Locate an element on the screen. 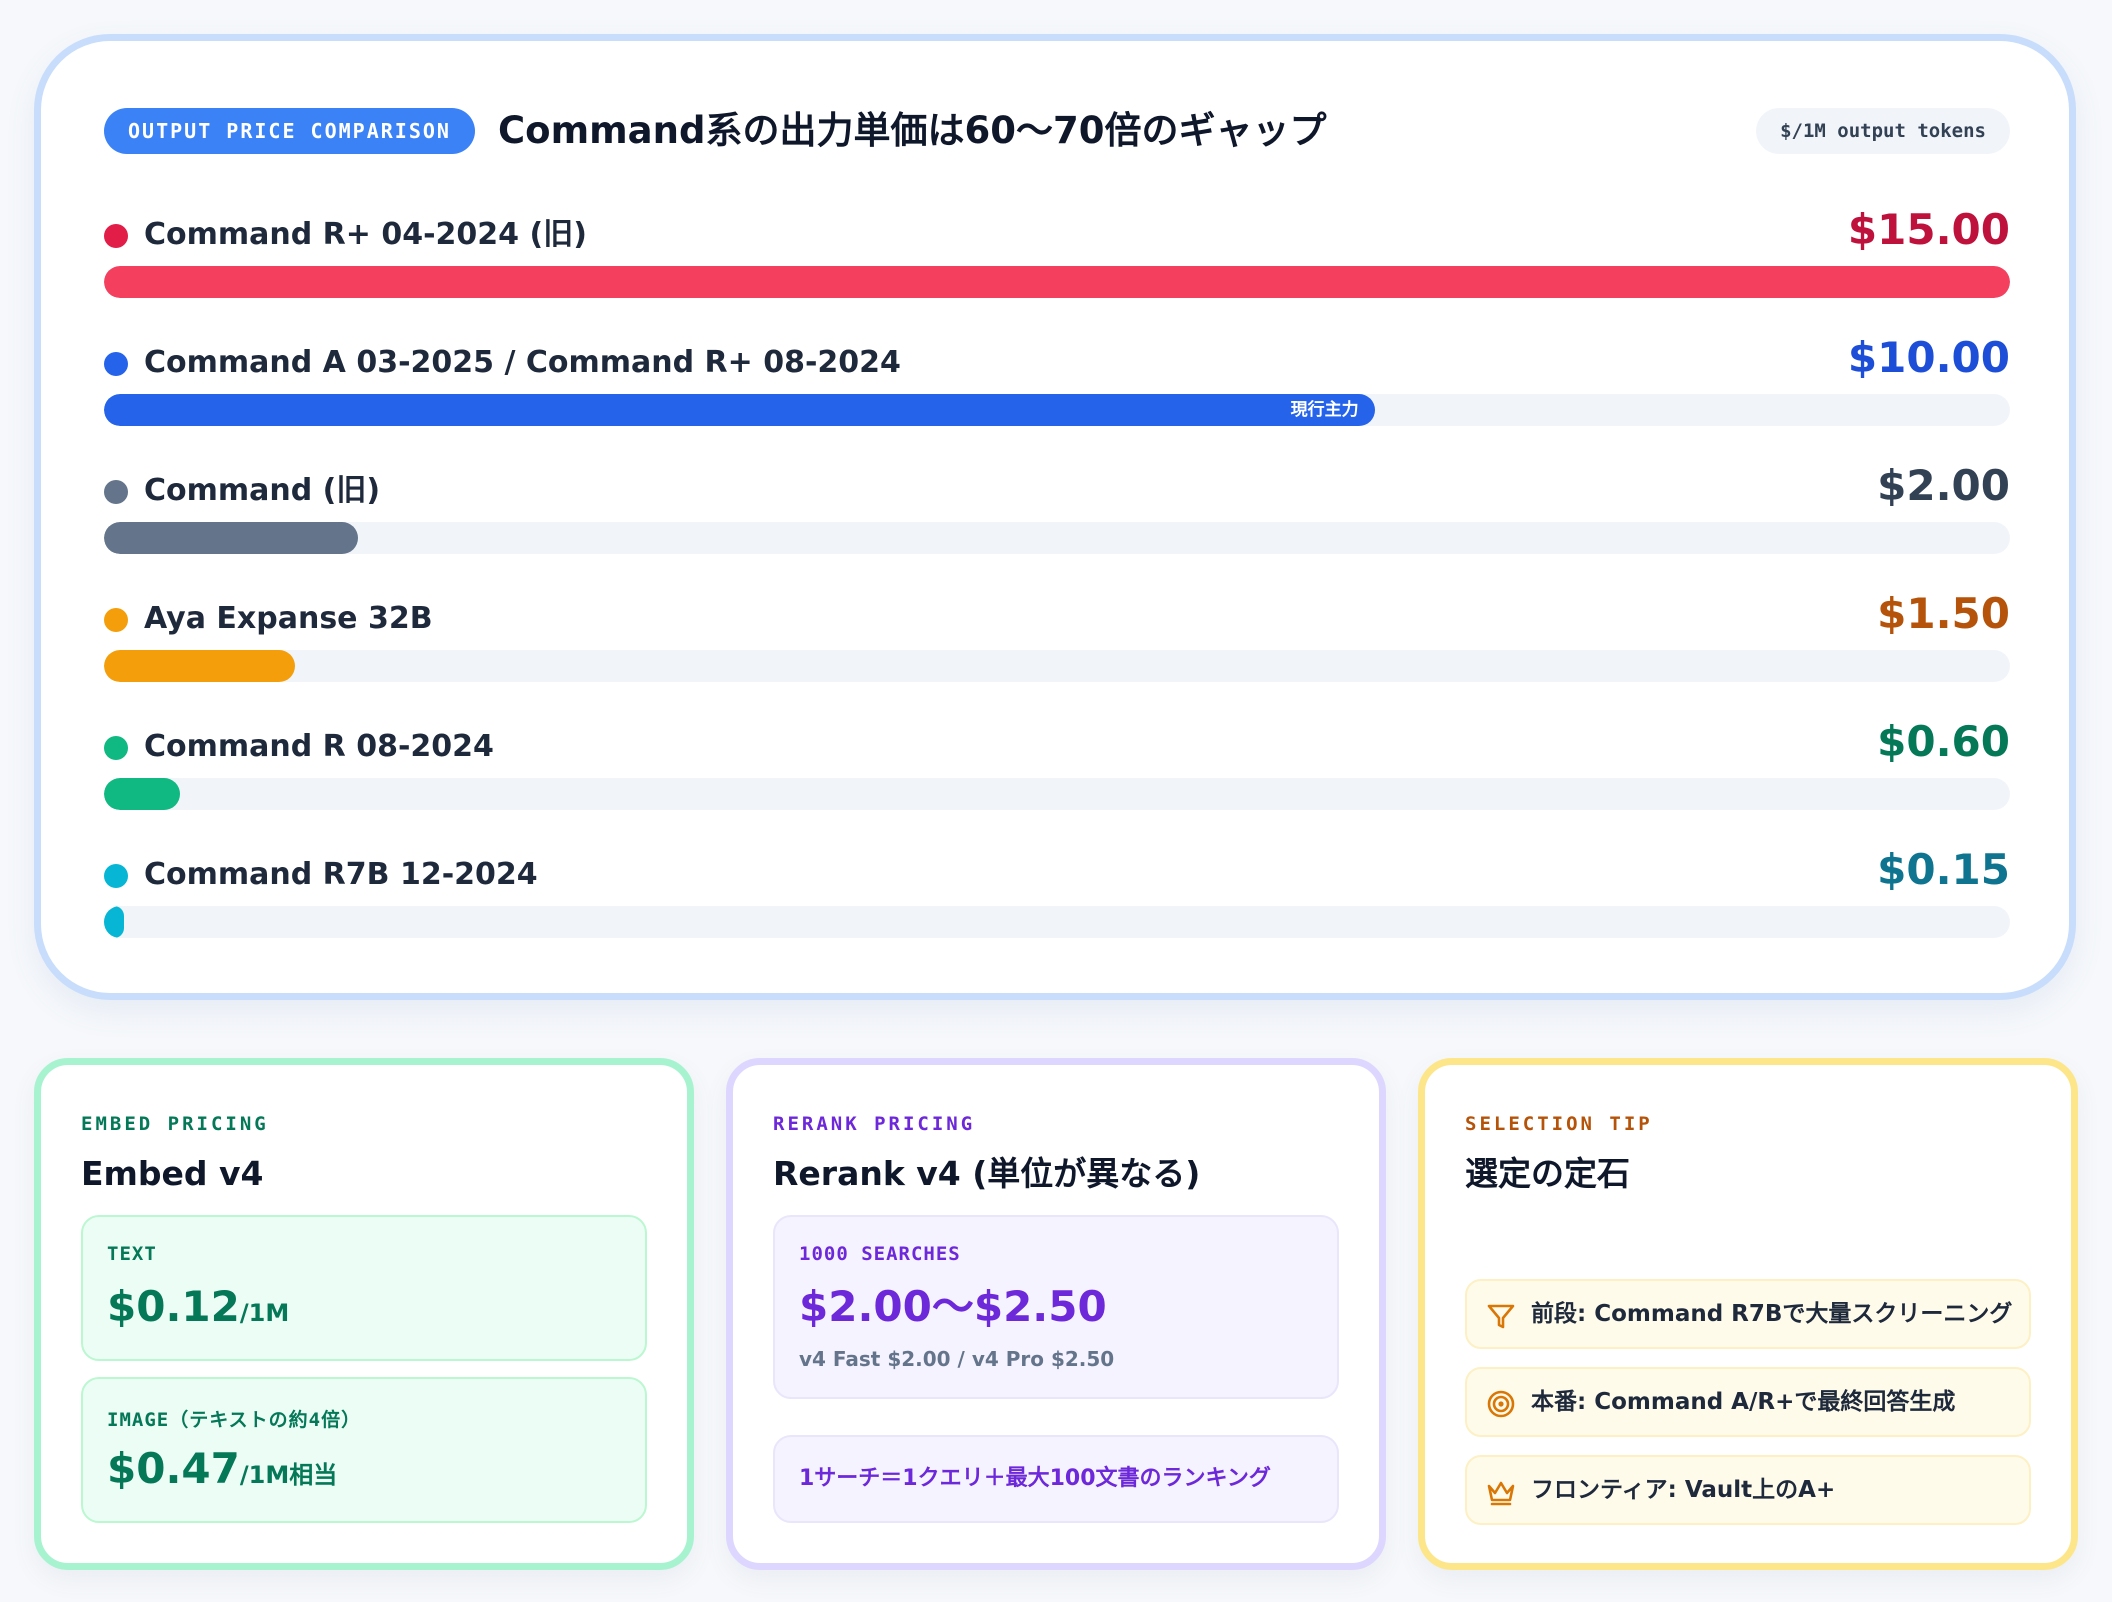 The image size is (2112, 1602). embed-eyebrow: EMBED PRICING is located at coordinates (175, 1124).